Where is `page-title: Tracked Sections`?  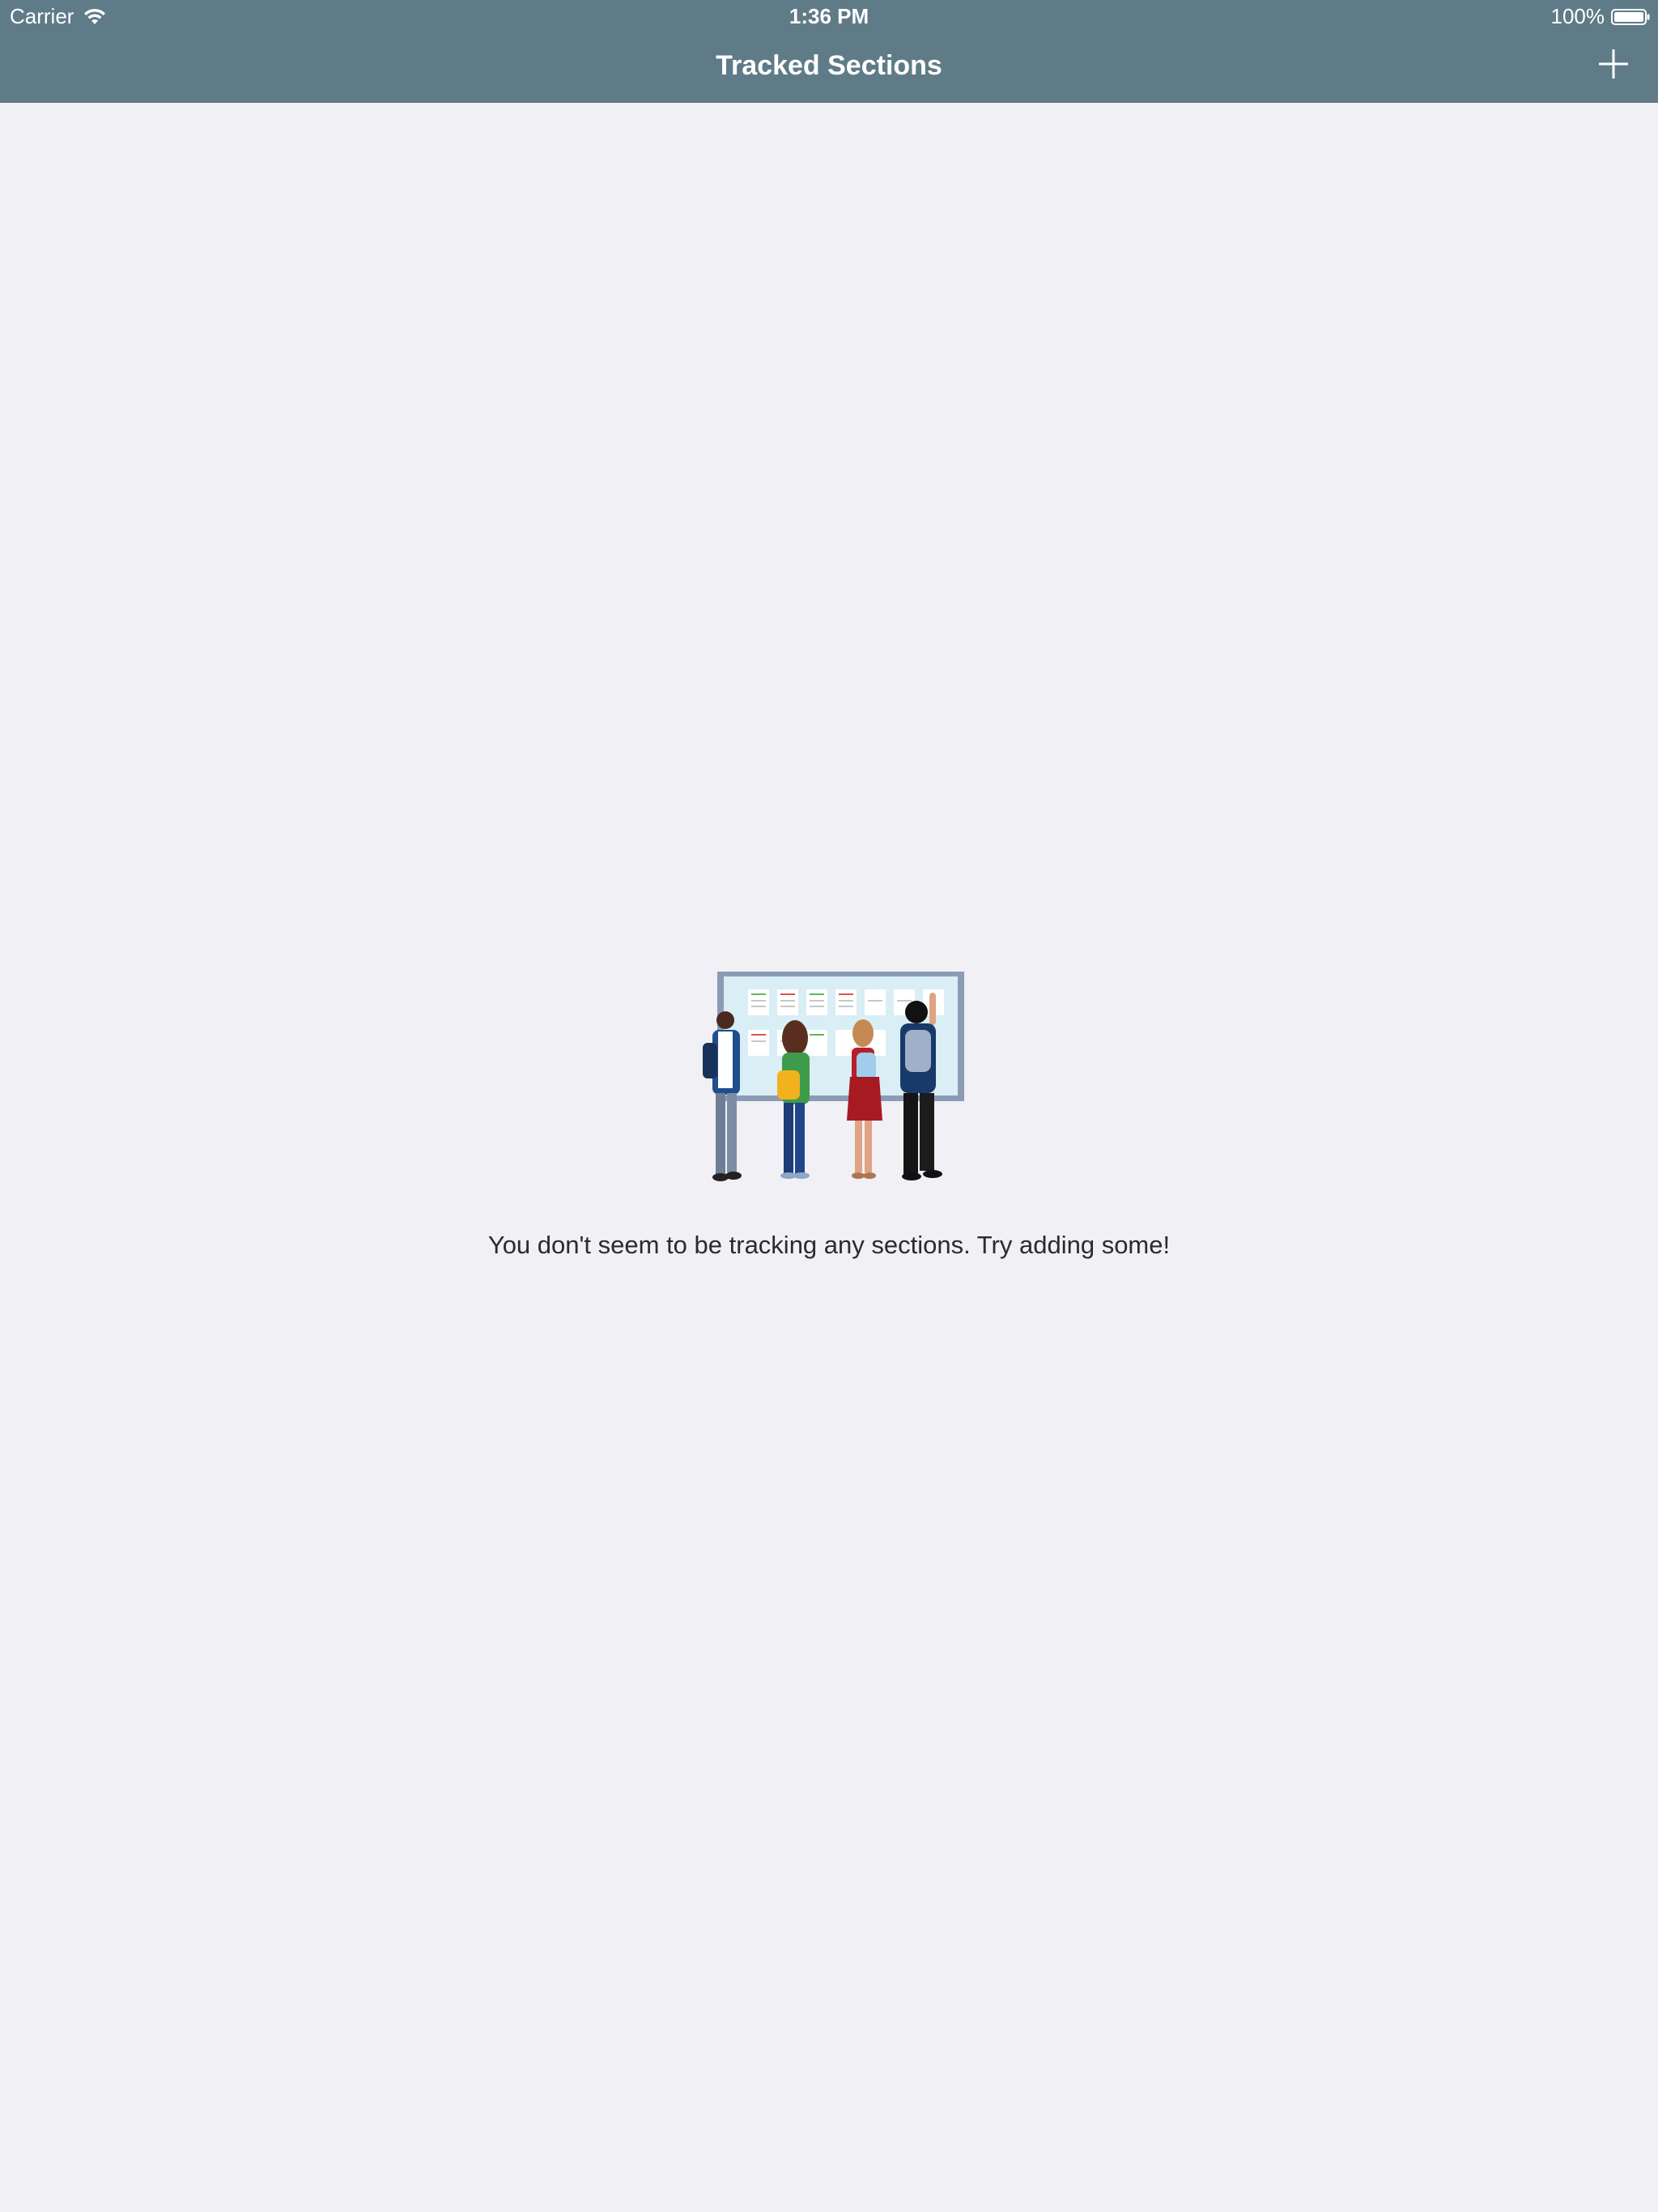
page-title: Tracked Sections is located at coordinates (829, 65).